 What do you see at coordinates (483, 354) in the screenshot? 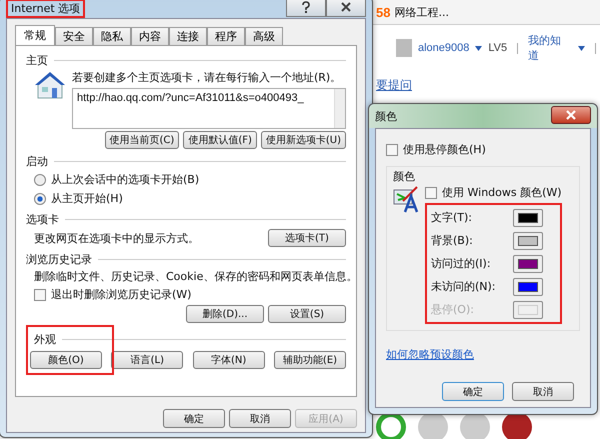
I see `help-link: 如何忽略预设颜色` at bounding box center [483, 354].